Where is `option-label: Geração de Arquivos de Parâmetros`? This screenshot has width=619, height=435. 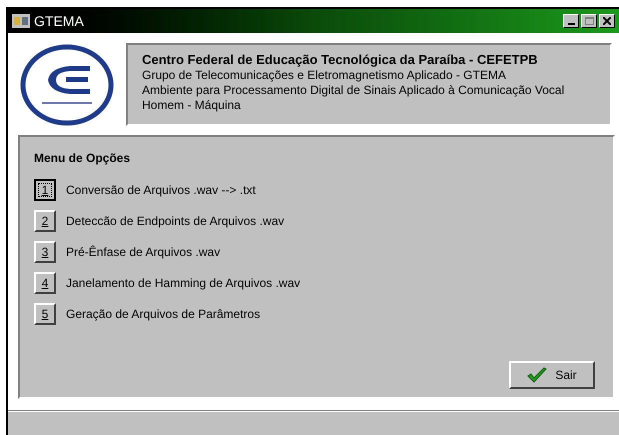
option-label: Geração de Arquivos de Parâmetros is located at coordinates (163, 314).